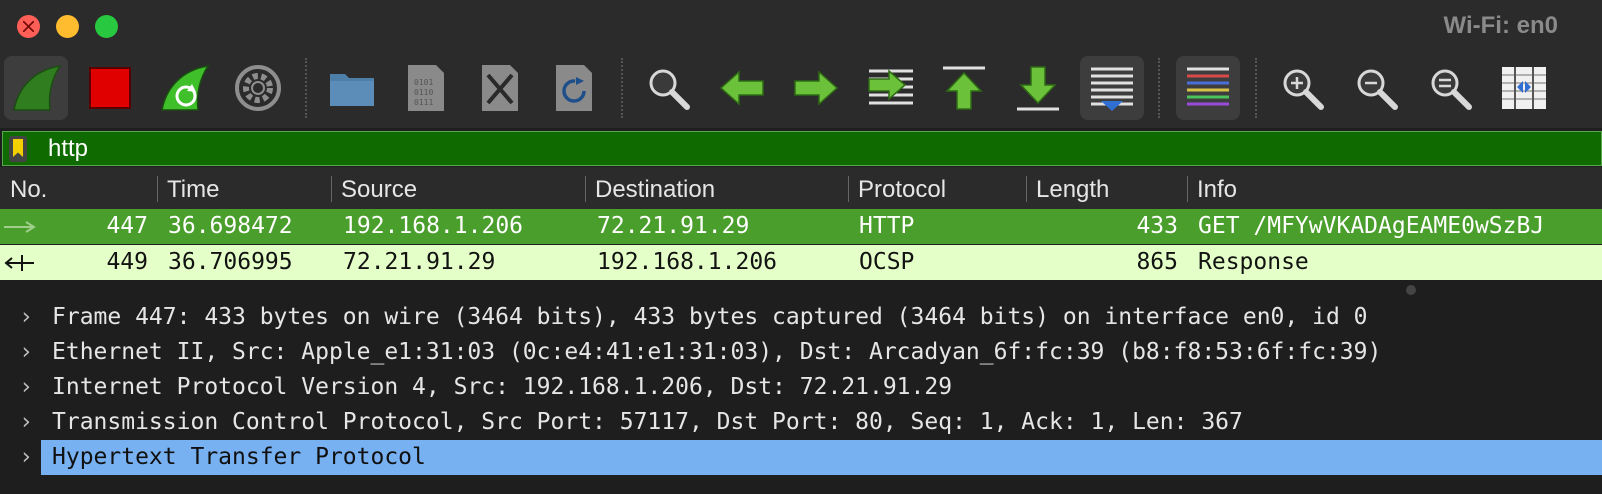 Image resolution: width=1602 pixels, height=494 pixels. I want to click on go-first-icon, so click(964, 88).